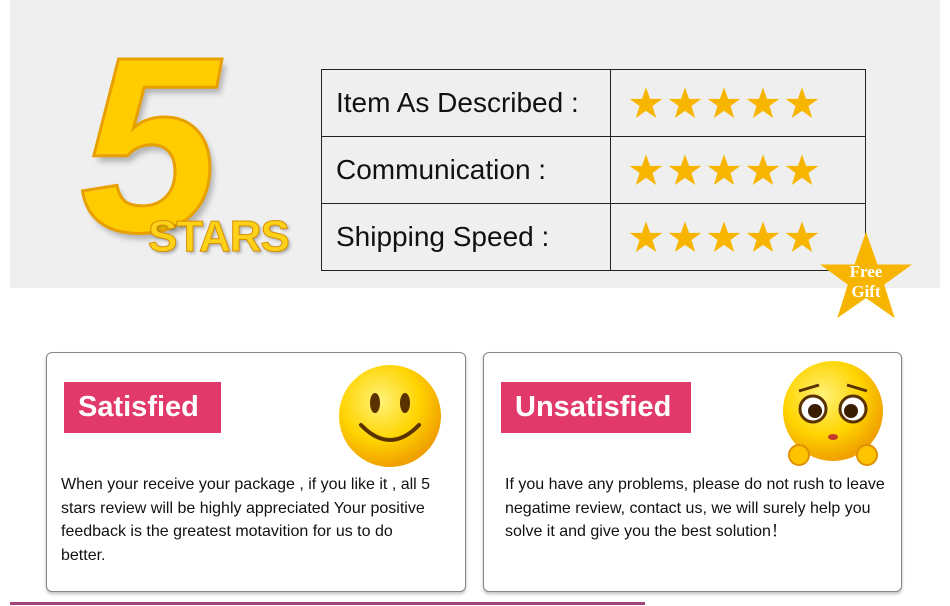 The height and width of the screenshot is (606, 950). Describe the element at coordinates (833, 413) in the screenshot. I see `pleading-face-icon` at that location.